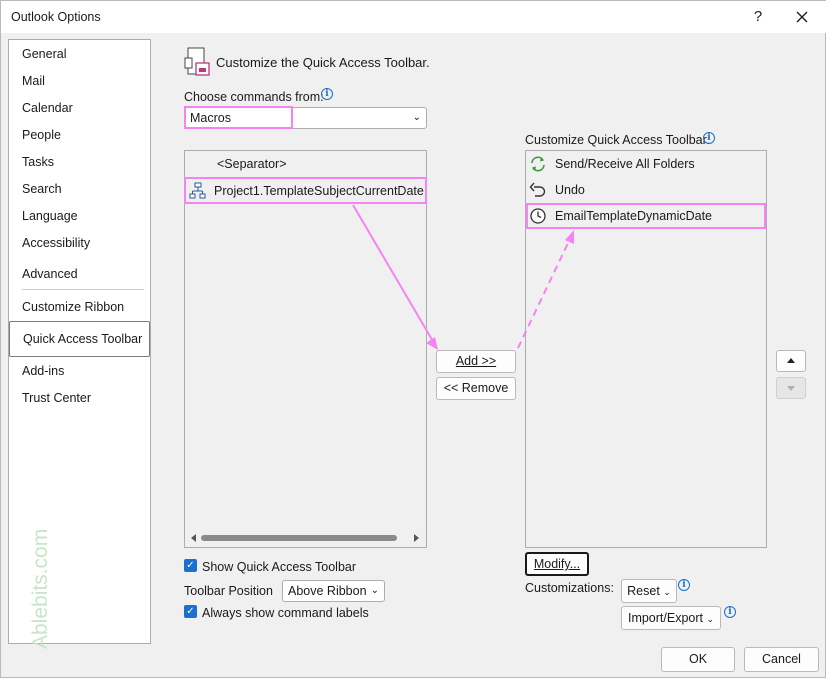 Image resolution: width=826 pixels, height=678 pixels. I want to click on close-button, so click(802, 17).